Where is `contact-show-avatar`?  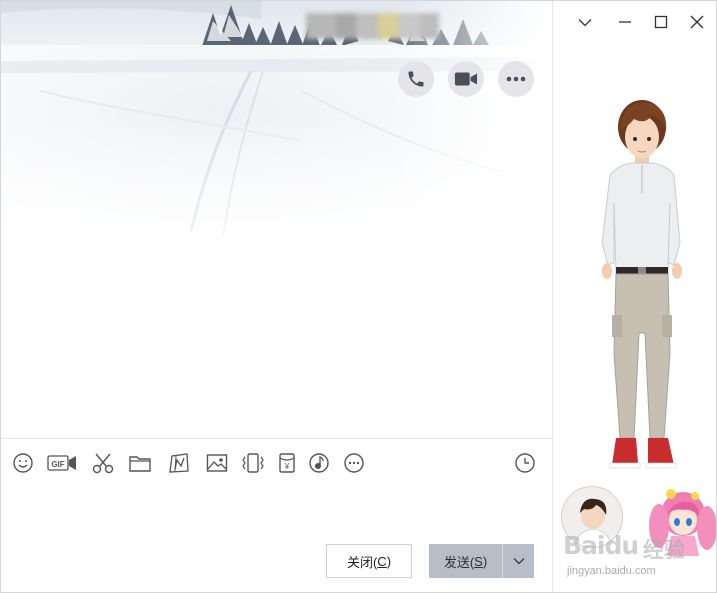 contact-show-avatar is located at coordinates (642, 286).